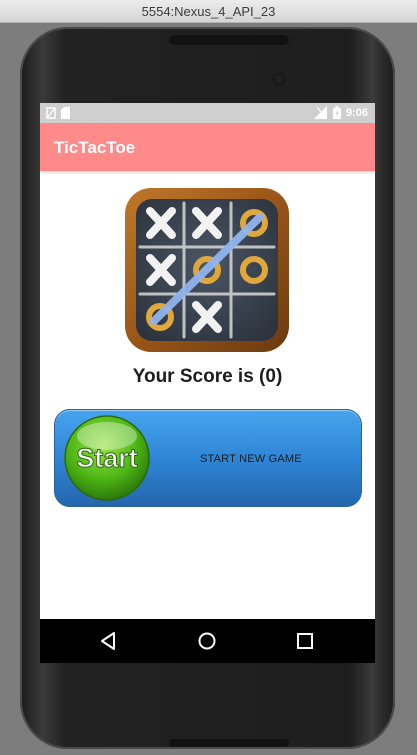  What do you see at coordinates (65, 113) in the screenshot?
I see `sd-card-icon` at bounding box center [65, 113].